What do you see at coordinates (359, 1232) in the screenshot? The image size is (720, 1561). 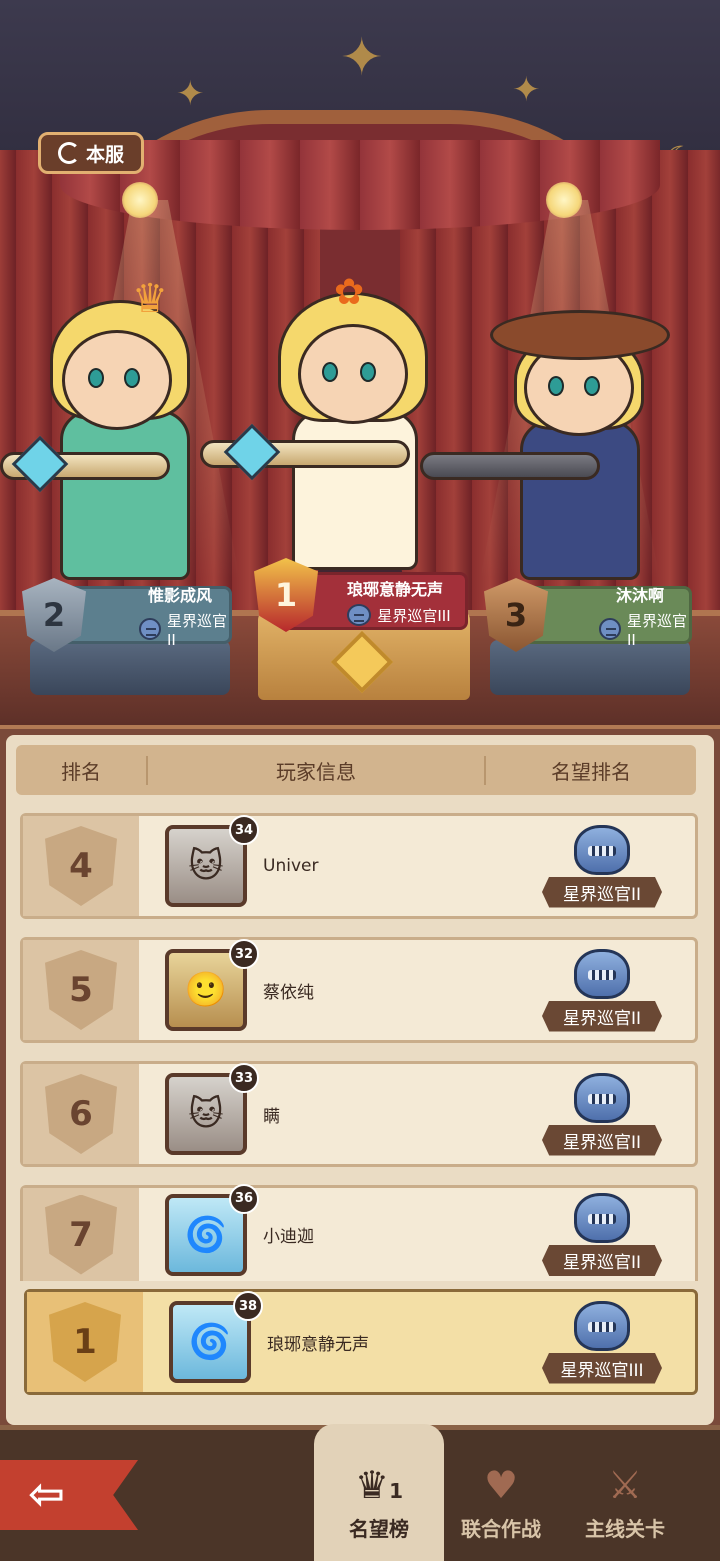 I see `table-row: 7 🌀 36 小迪迦 星界巡官II` at bounding box center [359, 1232].